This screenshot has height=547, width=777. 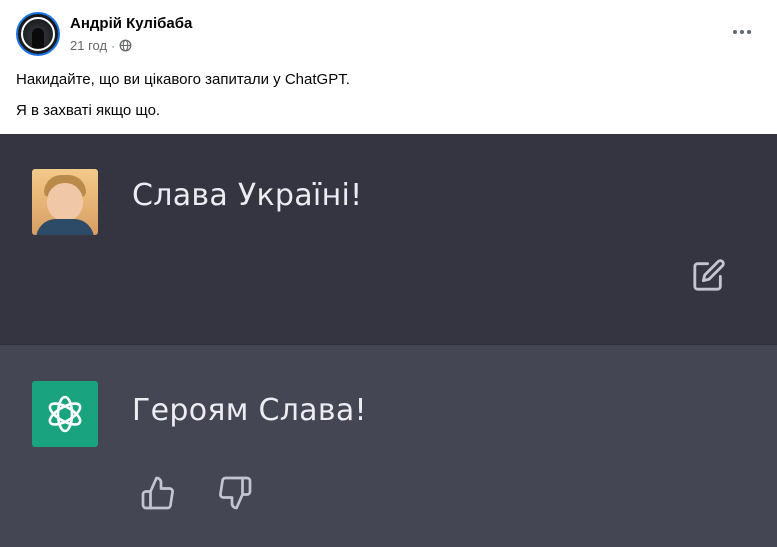 I want to click on author-avatar, so click(x=38, y=34).